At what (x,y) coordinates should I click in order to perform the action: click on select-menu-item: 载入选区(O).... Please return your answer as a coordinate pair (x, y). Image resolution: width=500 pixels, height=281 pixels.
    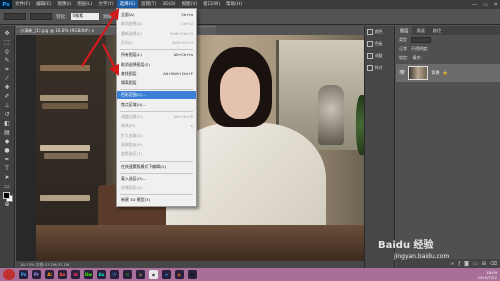
    Looking at the image, I should click on (156, 179).